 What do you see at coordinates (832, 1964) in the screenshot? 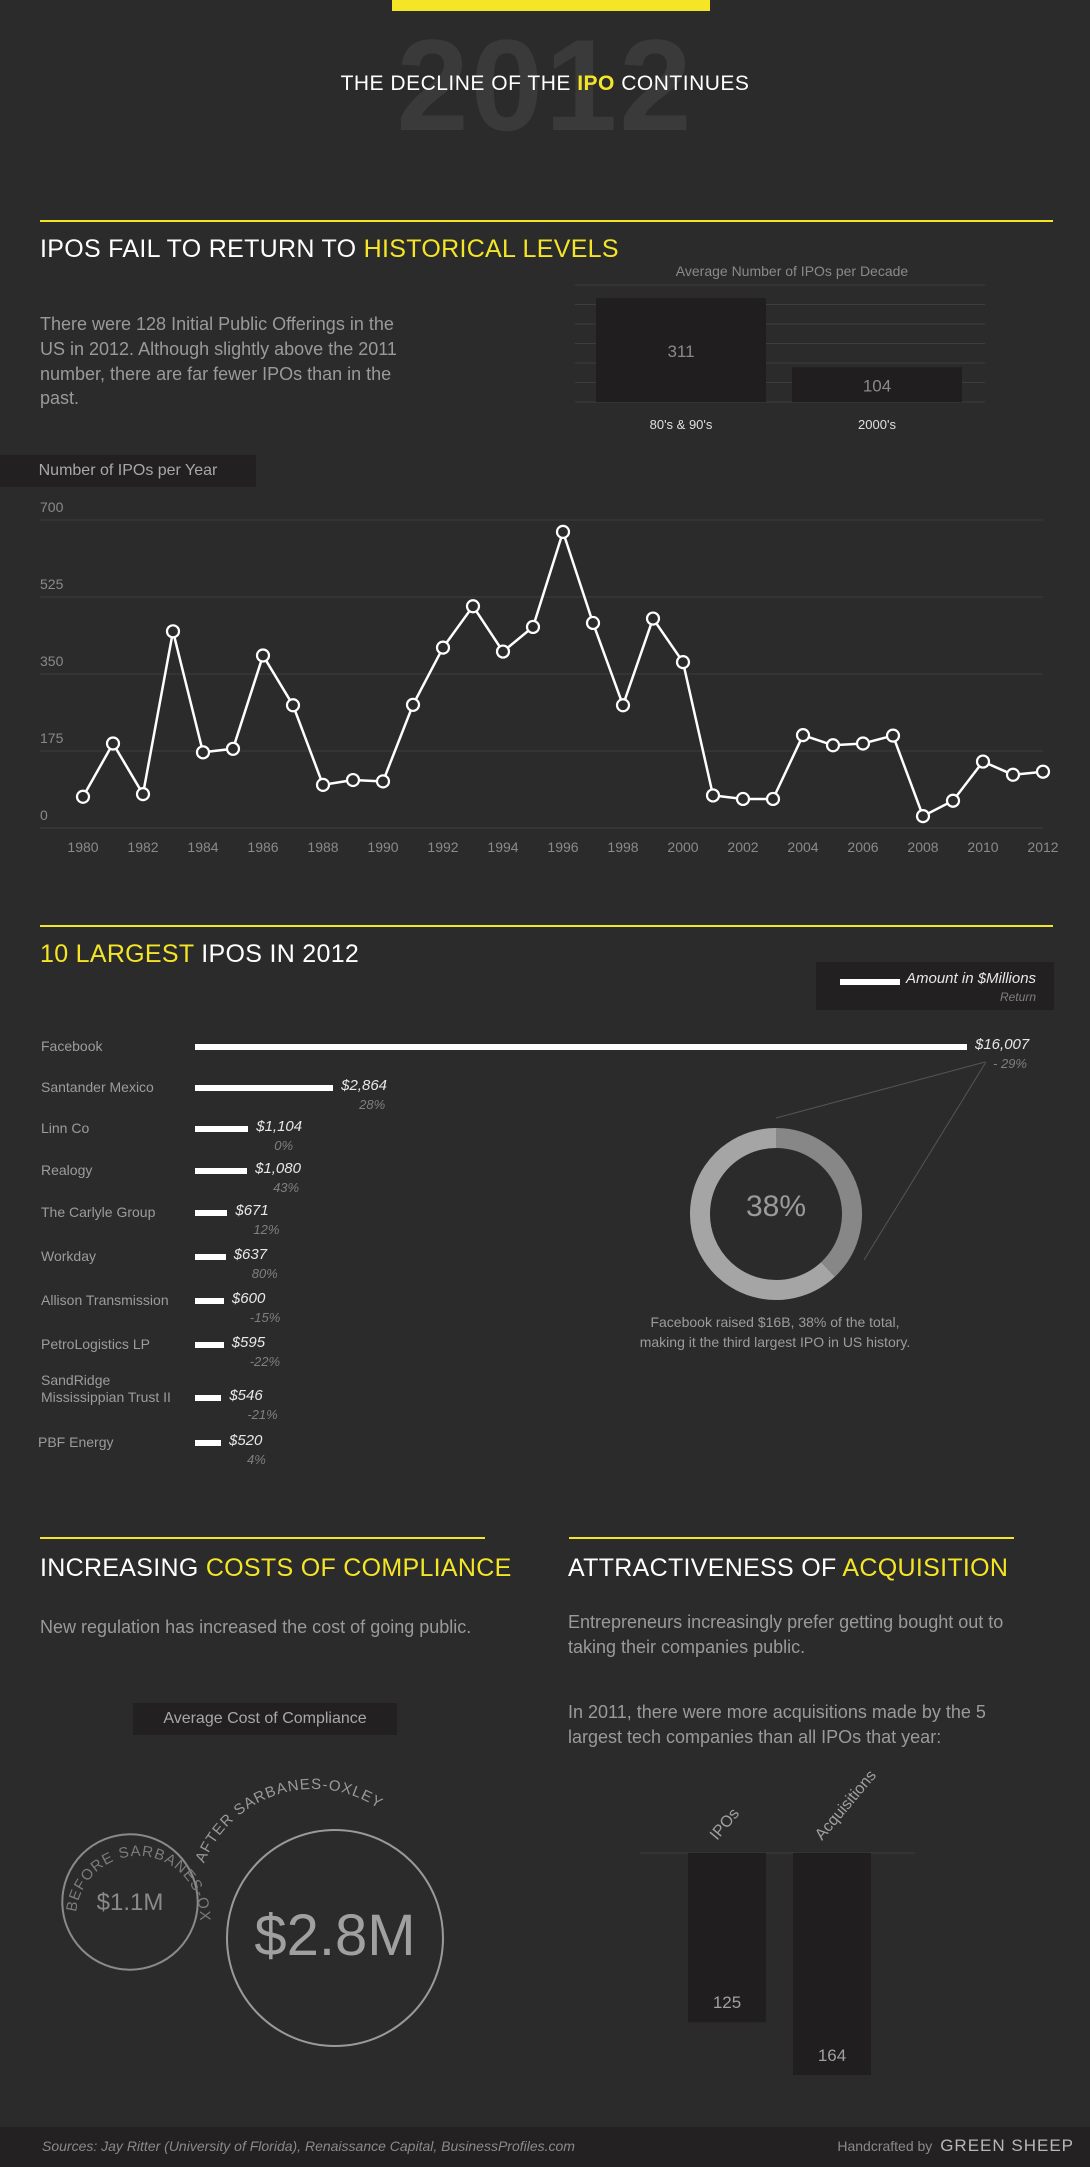
I see `acq-bar` at bounding box center [832, 1964].